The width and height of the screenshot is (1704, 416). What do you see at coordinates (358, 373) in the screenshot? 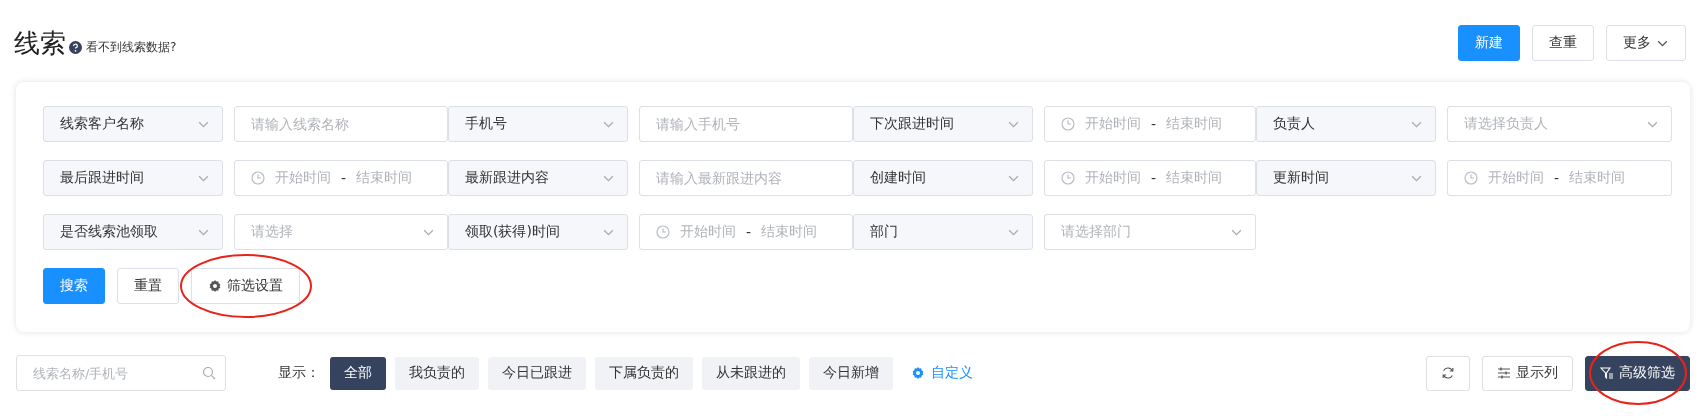
I see `view-tab: 全部` at bounding box center [358, 373].